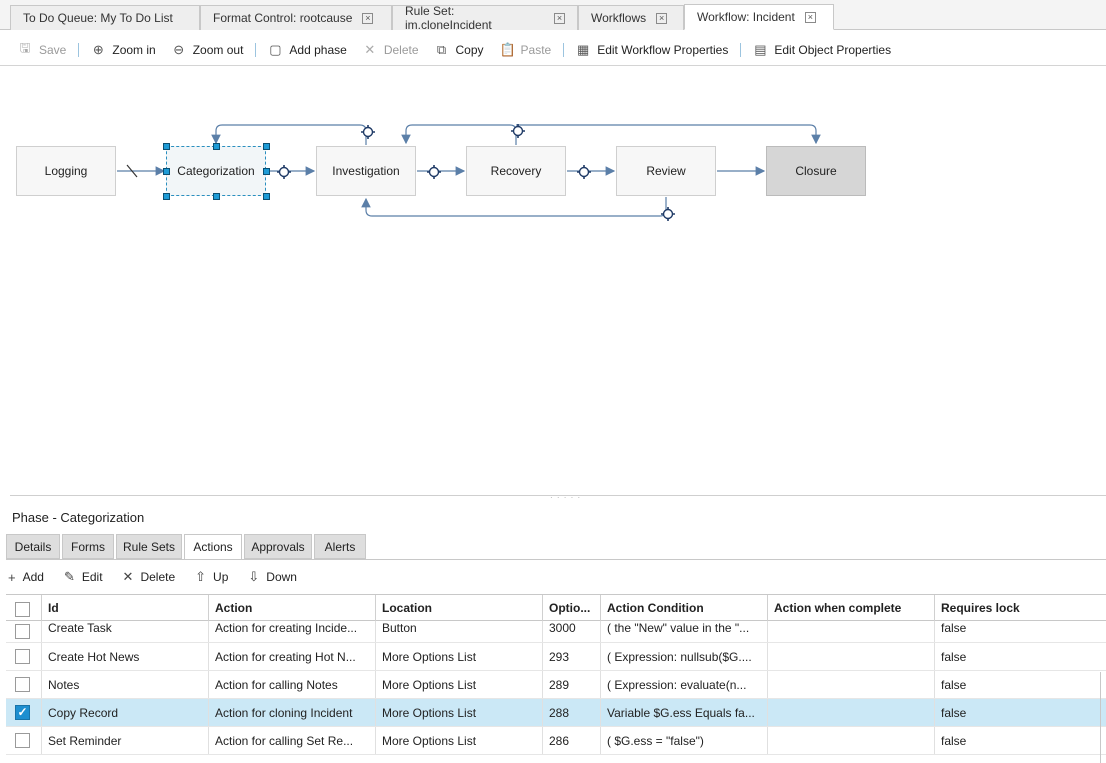  What do you see at coordinates (92, 577) in the screenshot?
I see `edit-label: Edit` at bounding box center [92, 577].